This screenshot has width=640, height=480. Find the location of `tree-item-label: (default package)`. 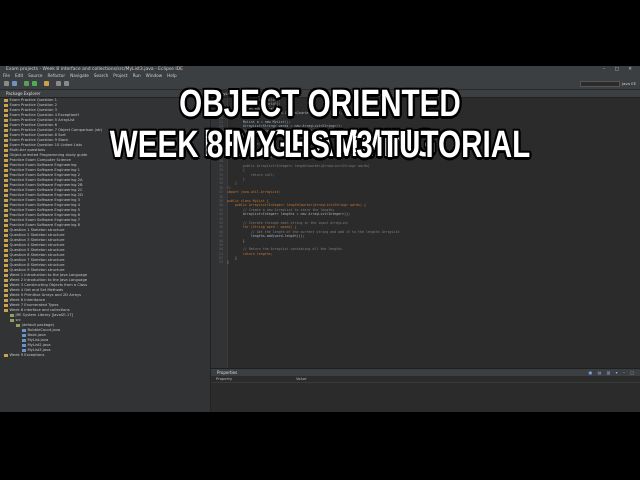

tree-item-label: (default package) is located at coordinates (38, 325).